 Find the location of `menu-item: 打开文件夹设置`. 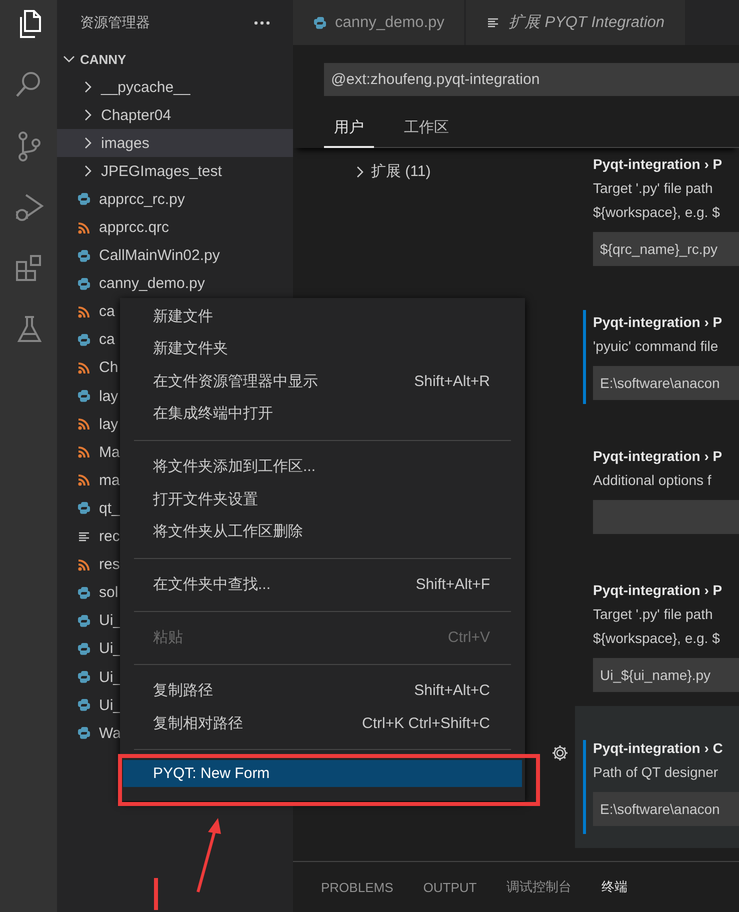

menu-item: 打开文件夹设置 is located at coordinates (322, 499).